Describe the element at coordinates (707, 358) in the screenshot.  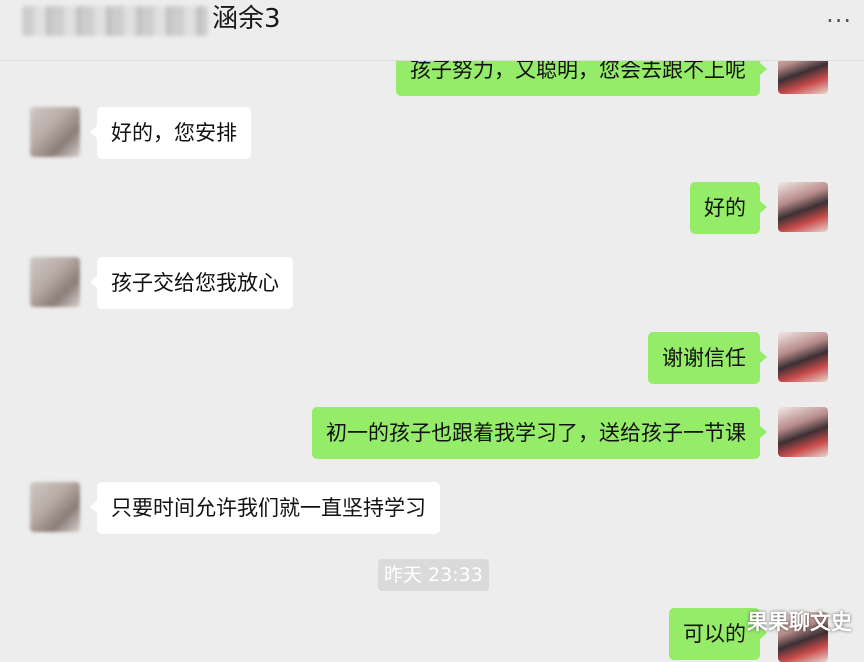
I see `outgoing-message-bubble: 谢谢信任` at that location.